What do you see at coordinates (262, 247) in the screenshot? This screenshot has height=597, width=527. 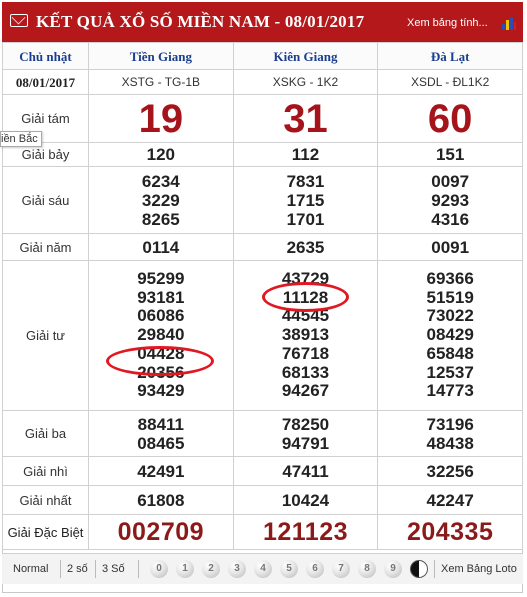 I see `prize-row-g5: Giải năm 0114 2635 0091` at bounding box center [262, 247].